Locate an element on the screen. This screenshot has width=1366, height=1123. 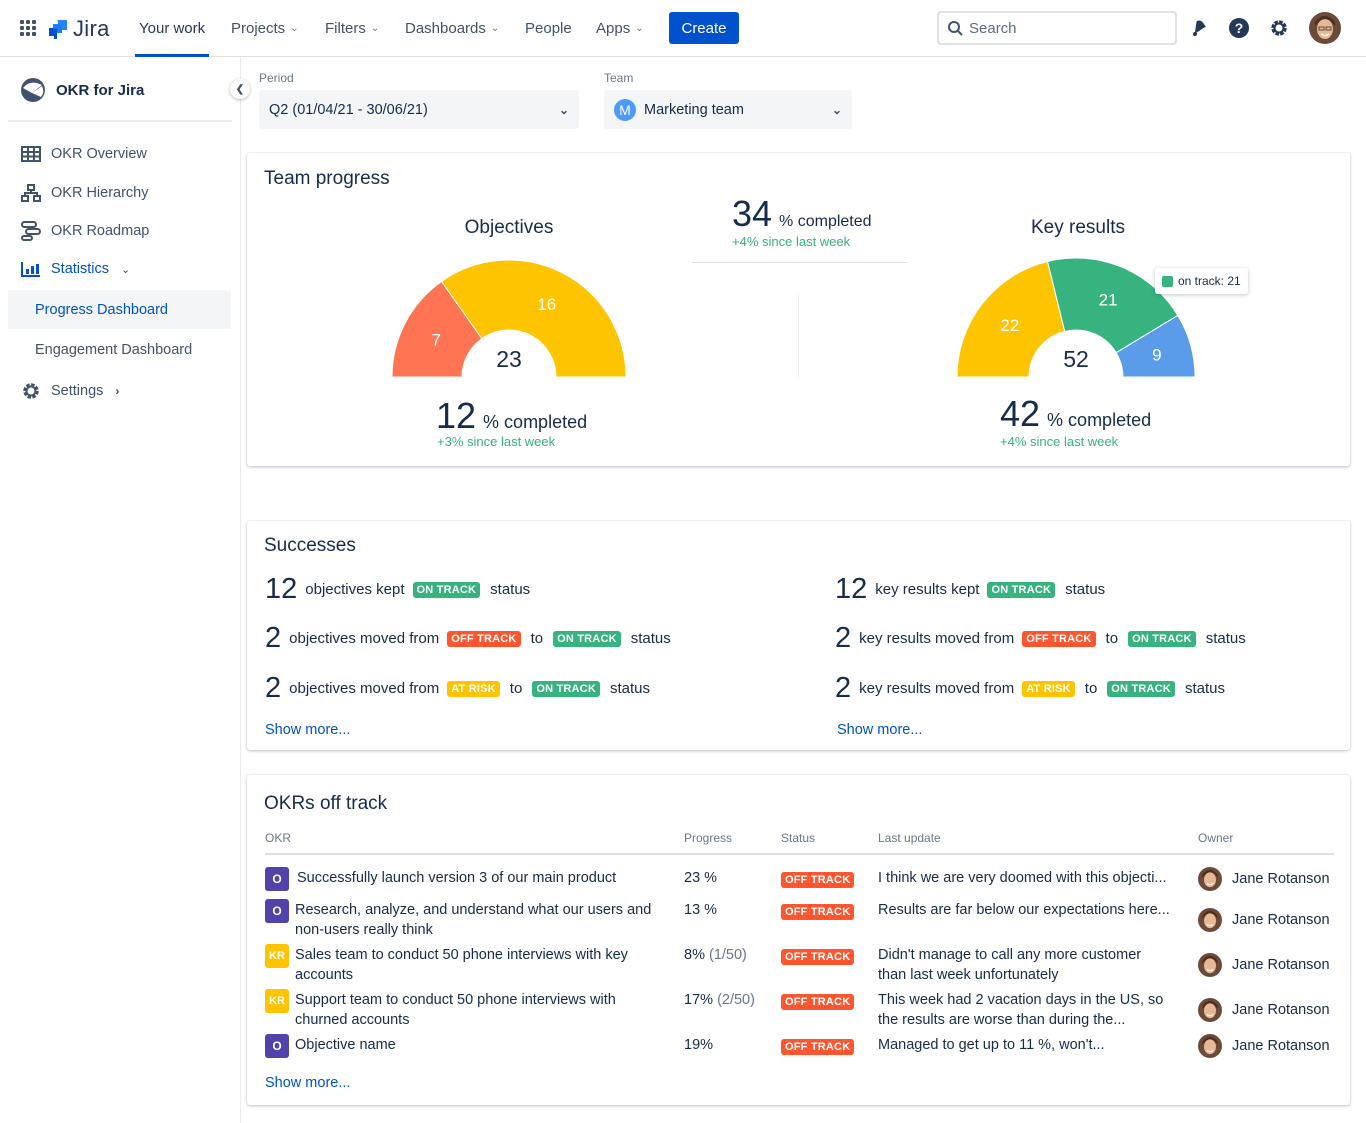
progress-value: 13 % is located at coordinates (701, 910).